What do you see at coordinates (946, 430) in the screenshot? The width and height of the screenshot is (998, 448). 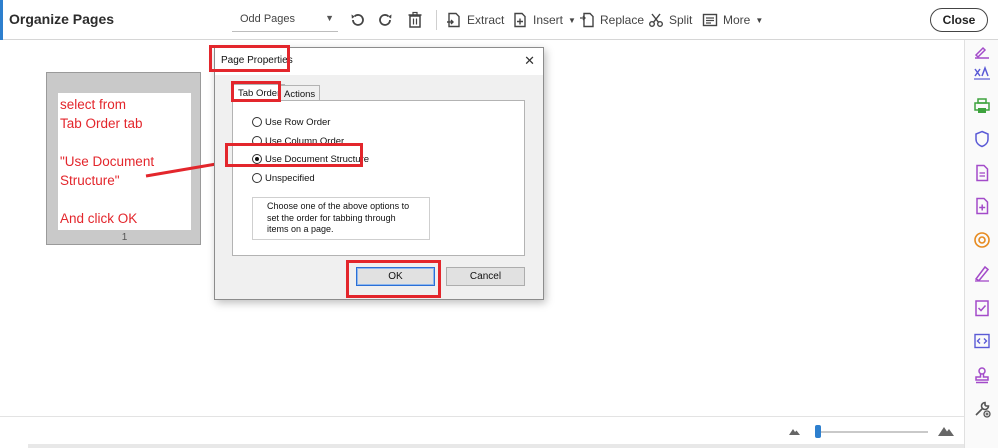 I see `zoom-in-mountain-icon` at bounding box center [946, 430].